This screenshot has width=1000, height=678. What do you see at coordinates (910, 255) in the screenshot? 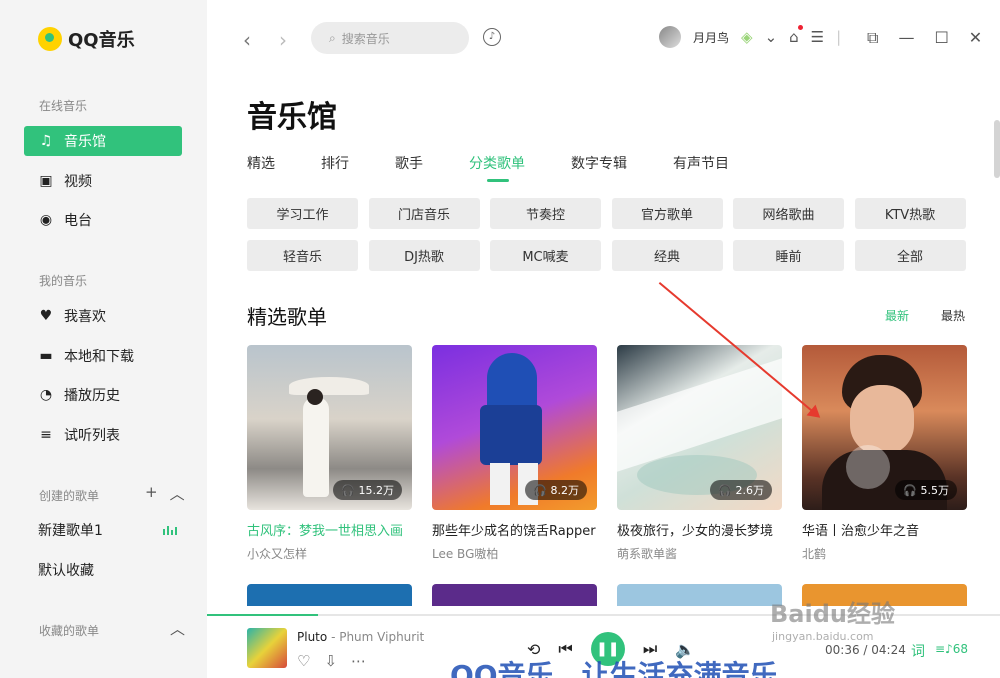
I see `tag-button: 全部` at bounding box center [910, 255].